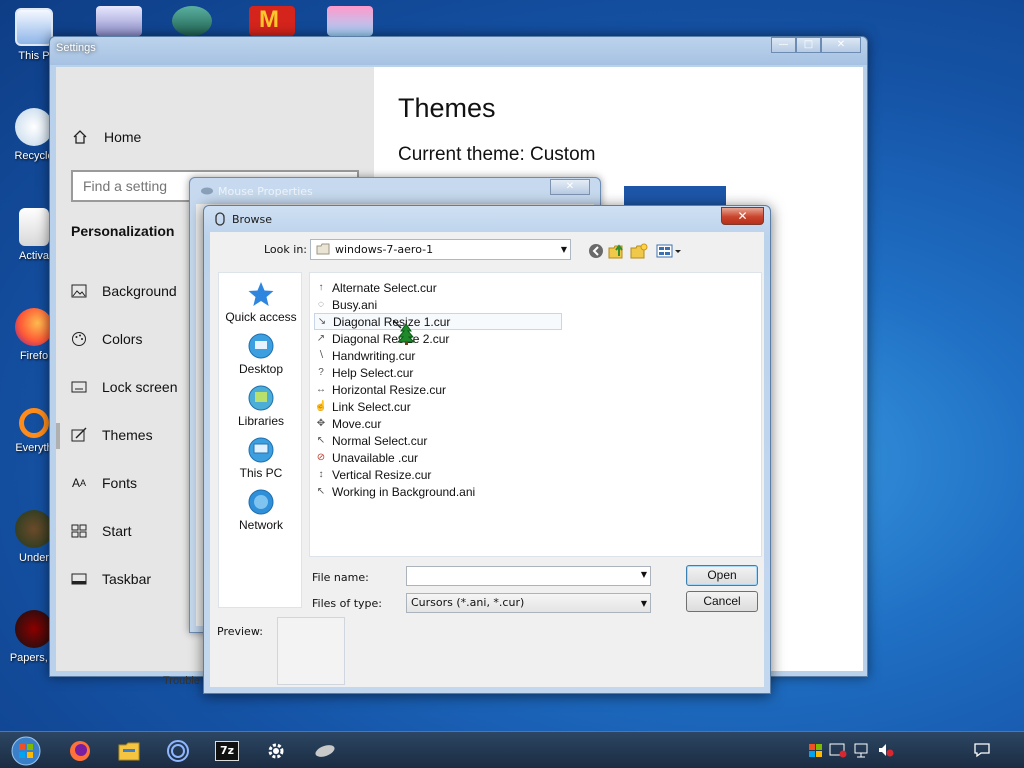 Image resolution: width=1024 pixels, height=768 pixels. Describe the element at coordinates (435, 474) in the screenshot. I see `file-item: ↕ Vertical Resize.cur` at that location.